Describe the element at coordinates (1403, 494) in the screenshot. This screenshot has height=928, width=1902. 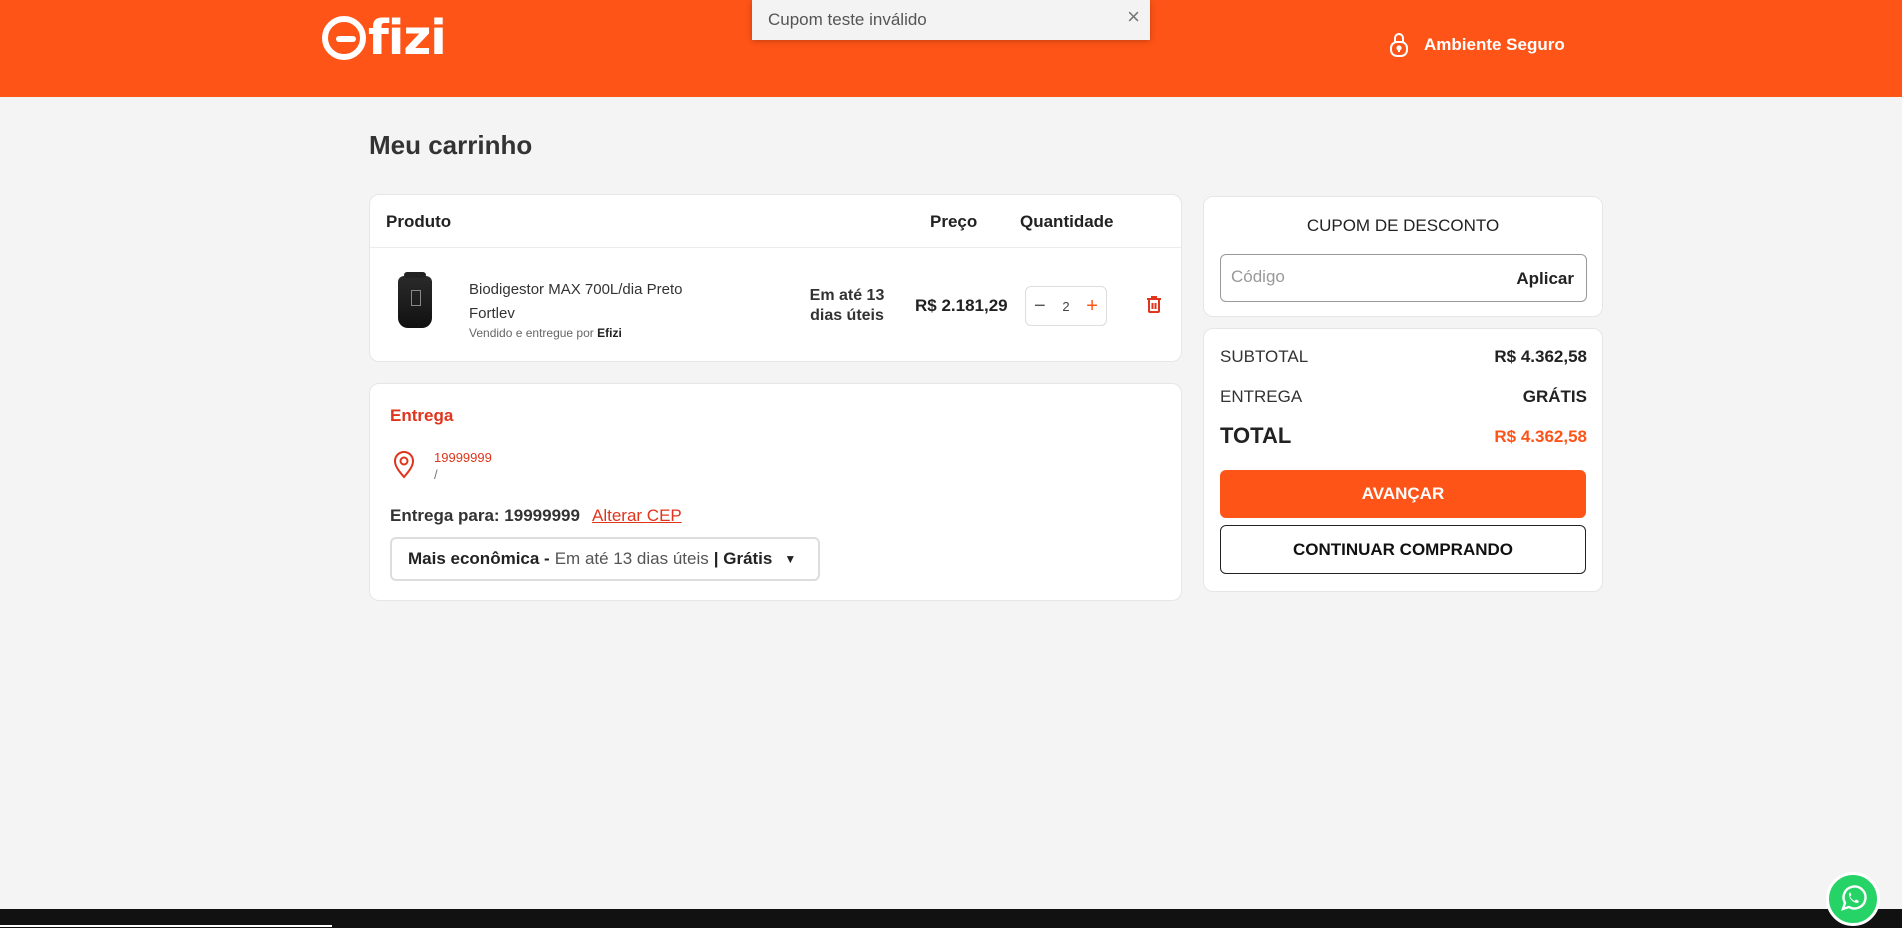
I see `advance-button: AVANÇAR` at that location.